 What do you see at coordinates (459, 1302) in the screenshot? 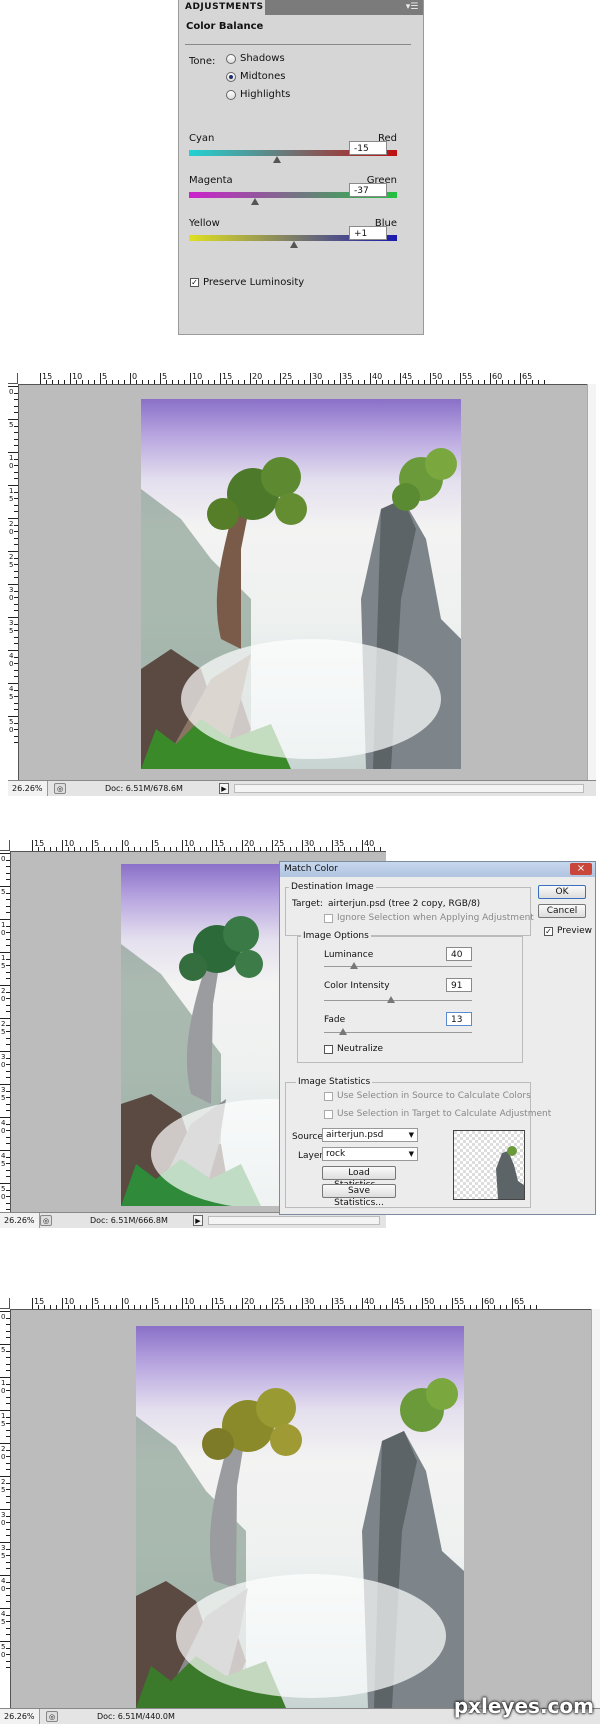
I see `ruler-label: 55` at bounding box center [459, 1302].